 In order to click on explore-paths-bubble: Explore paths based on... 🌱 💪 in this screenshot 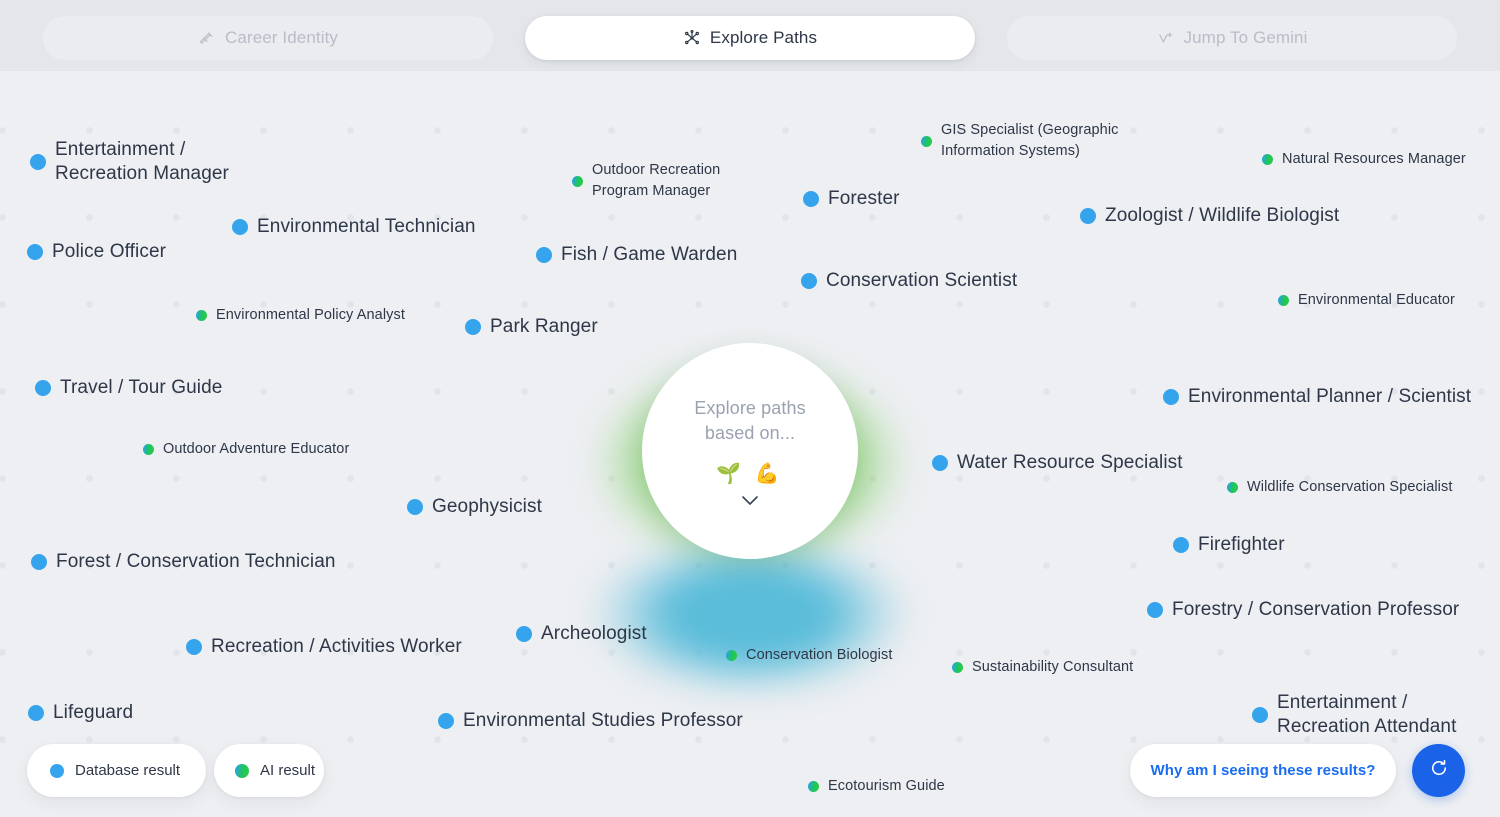, I will do `click(750, 451)`.